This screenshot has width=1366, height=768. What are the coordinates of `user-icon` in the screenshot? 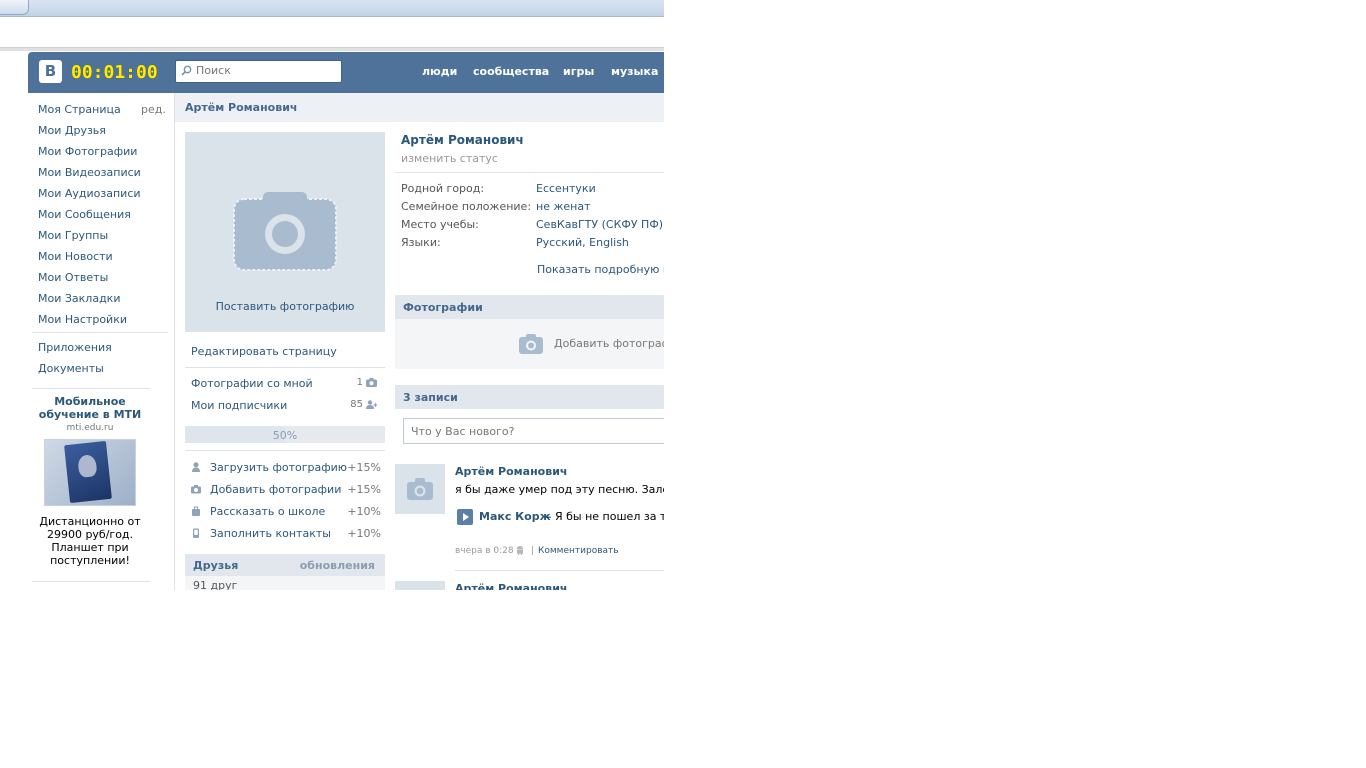 It's located at (196, 467).